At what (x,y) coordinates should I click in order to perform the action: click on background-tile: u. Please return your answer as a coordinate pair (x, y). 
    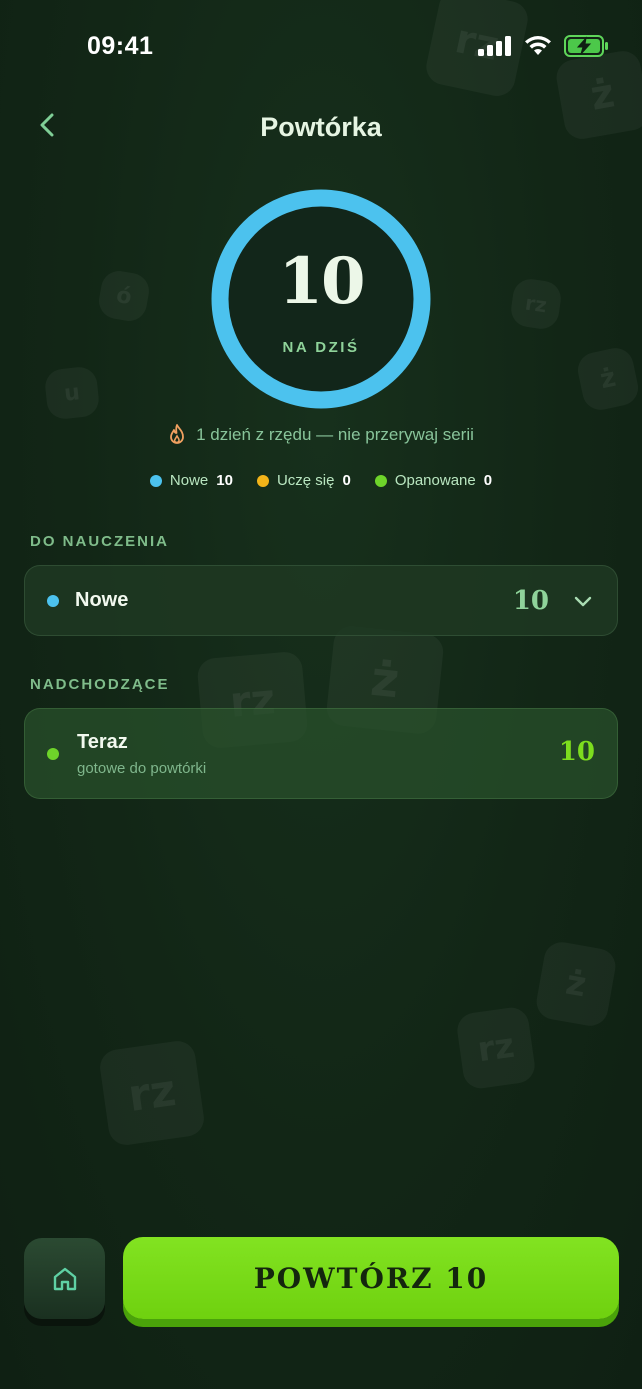
    Looking at the image, I should click on (72, 393).